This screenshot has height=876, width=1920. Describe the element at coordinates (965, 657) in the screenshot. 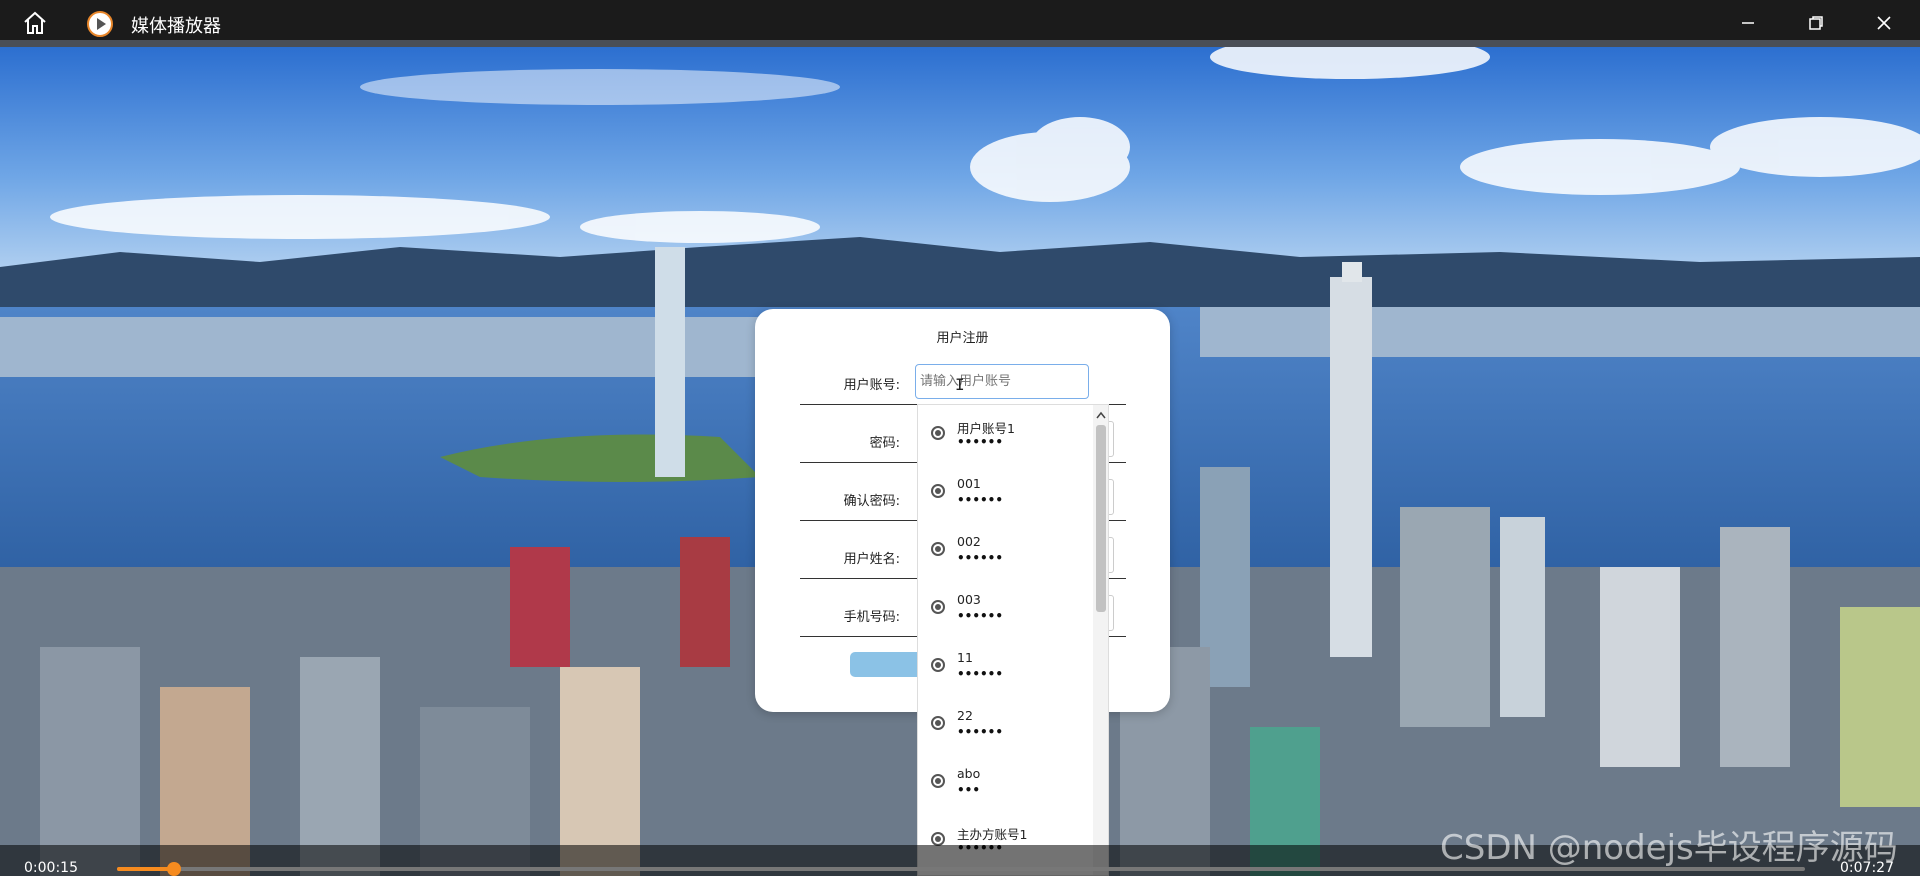

I see `list-item-name: 11` at that location.